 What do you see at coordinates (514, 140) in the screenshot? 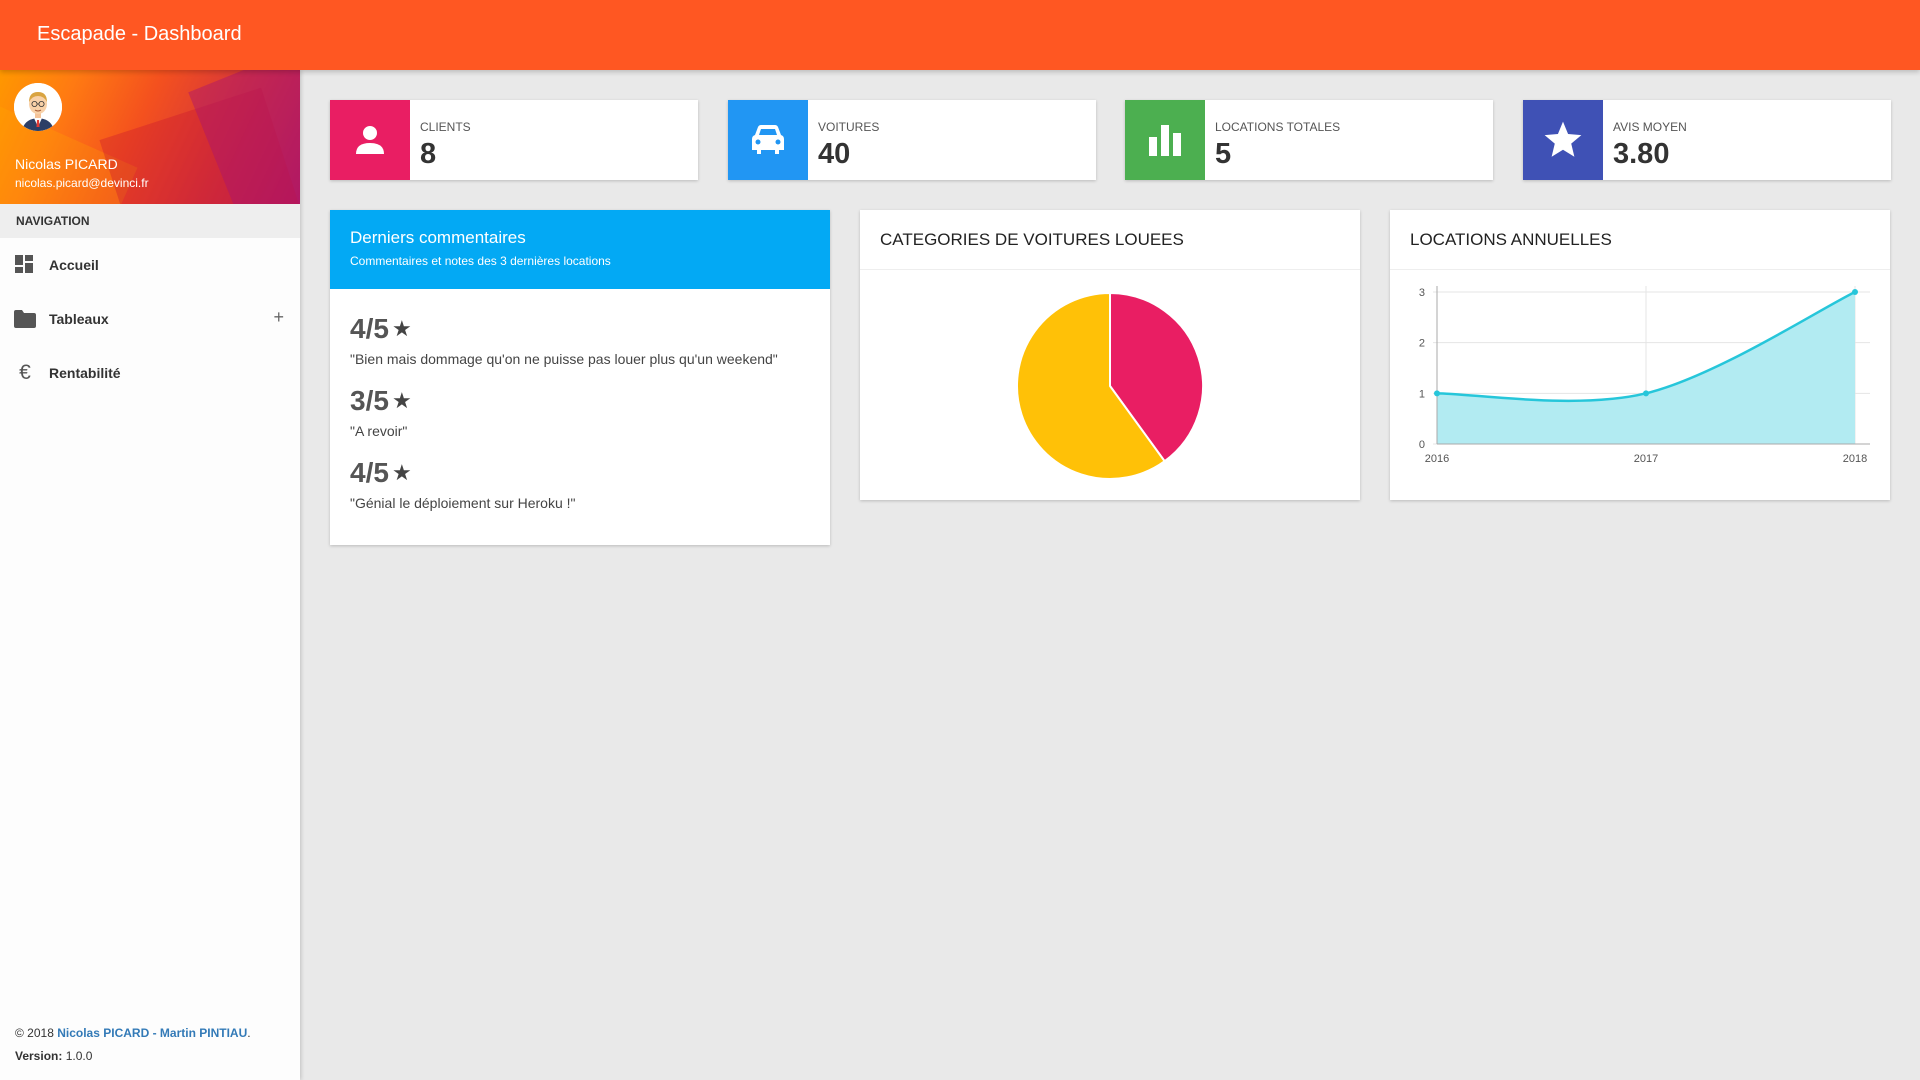
I see `stat-card-clients: CLIENTS 8` at bounding box center [514, 140].